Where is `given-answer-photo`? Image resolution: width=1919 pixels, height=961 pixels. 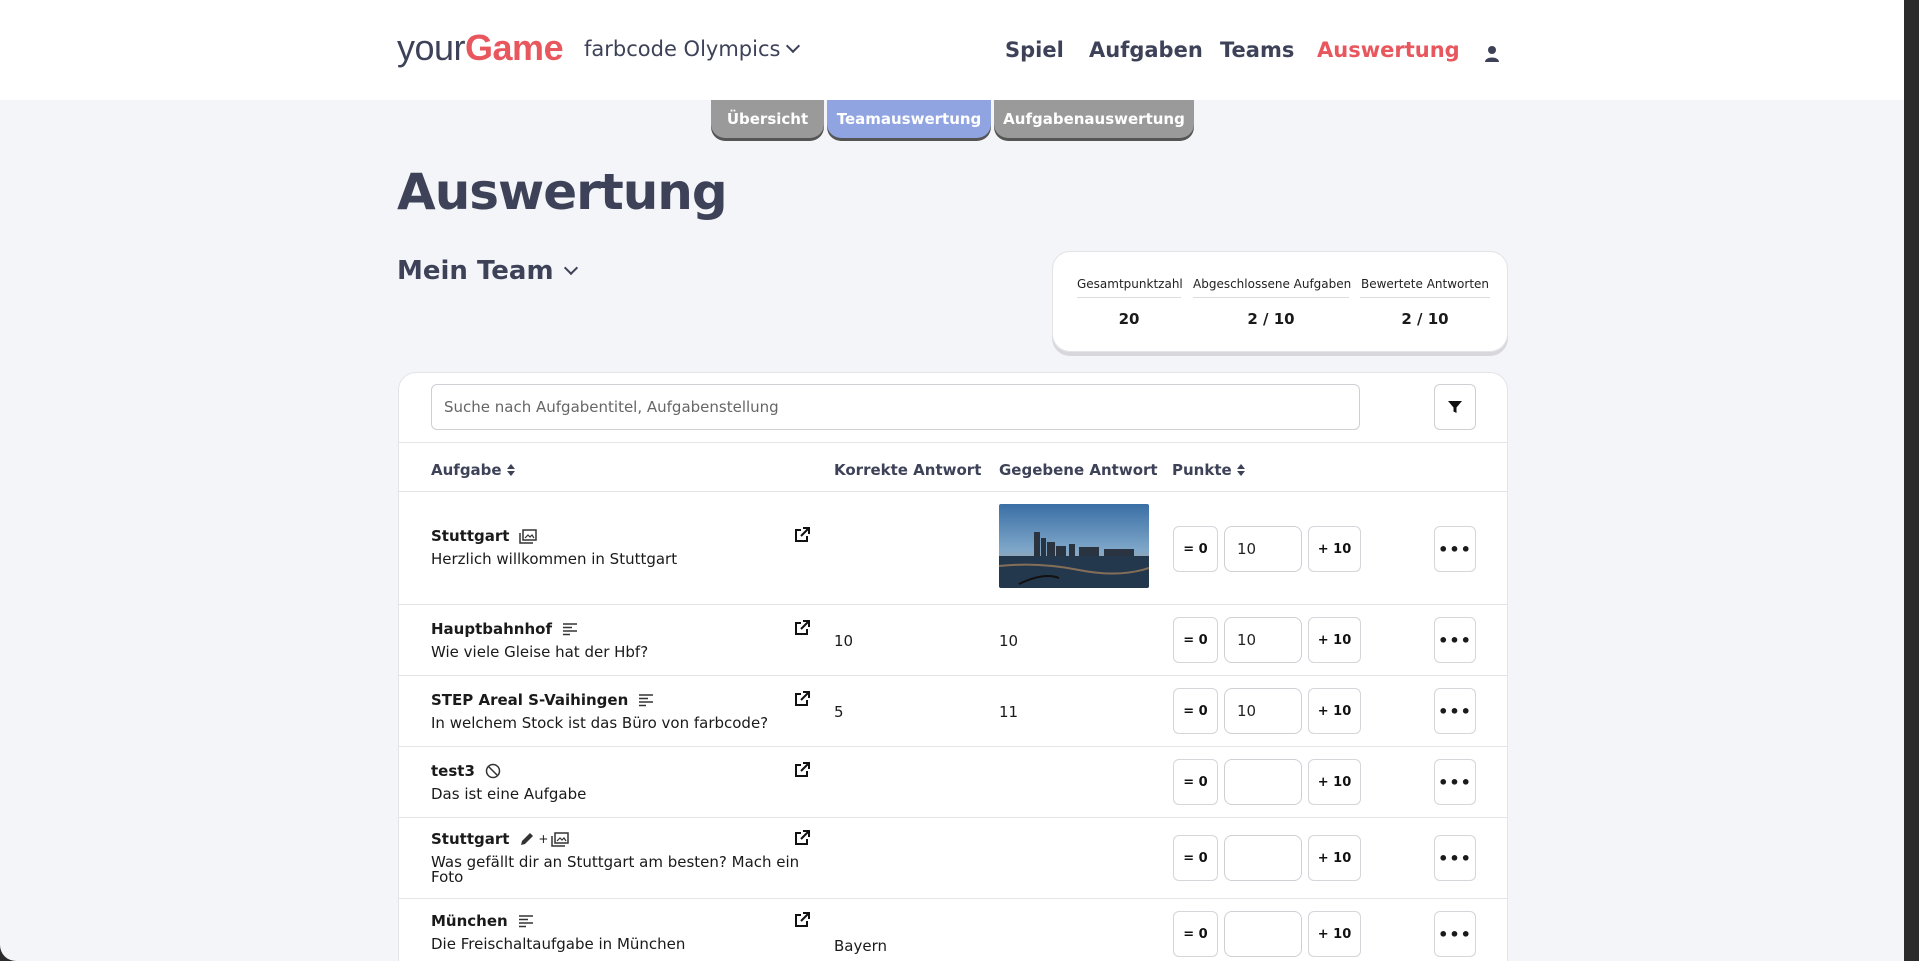 given-answer-photo is located at coordinates (1074, 546).